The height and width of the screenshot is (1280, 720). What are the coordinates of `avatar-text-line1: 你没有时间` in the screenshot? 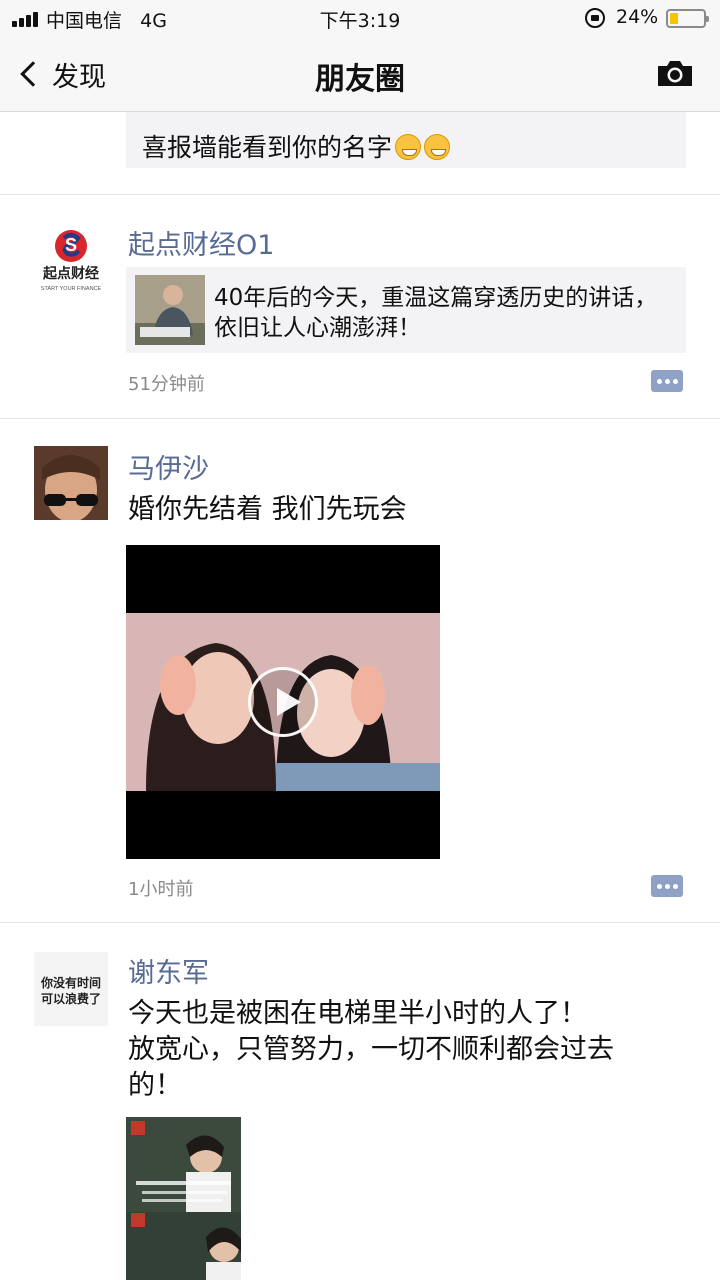 It's located at (70, 982).